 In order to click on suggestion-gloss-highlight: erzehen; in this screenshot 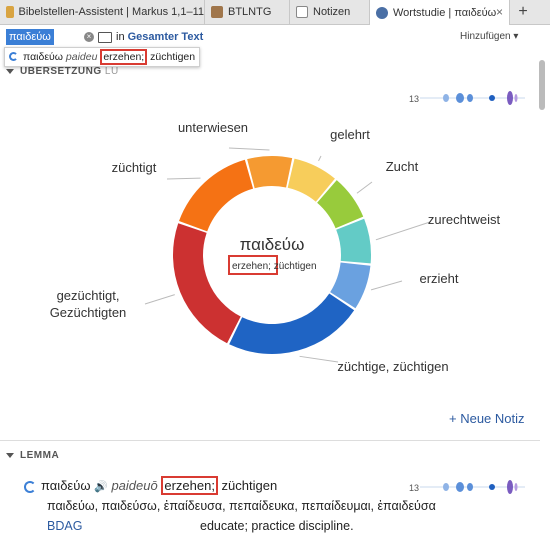, I will do `click(124, 57)`.